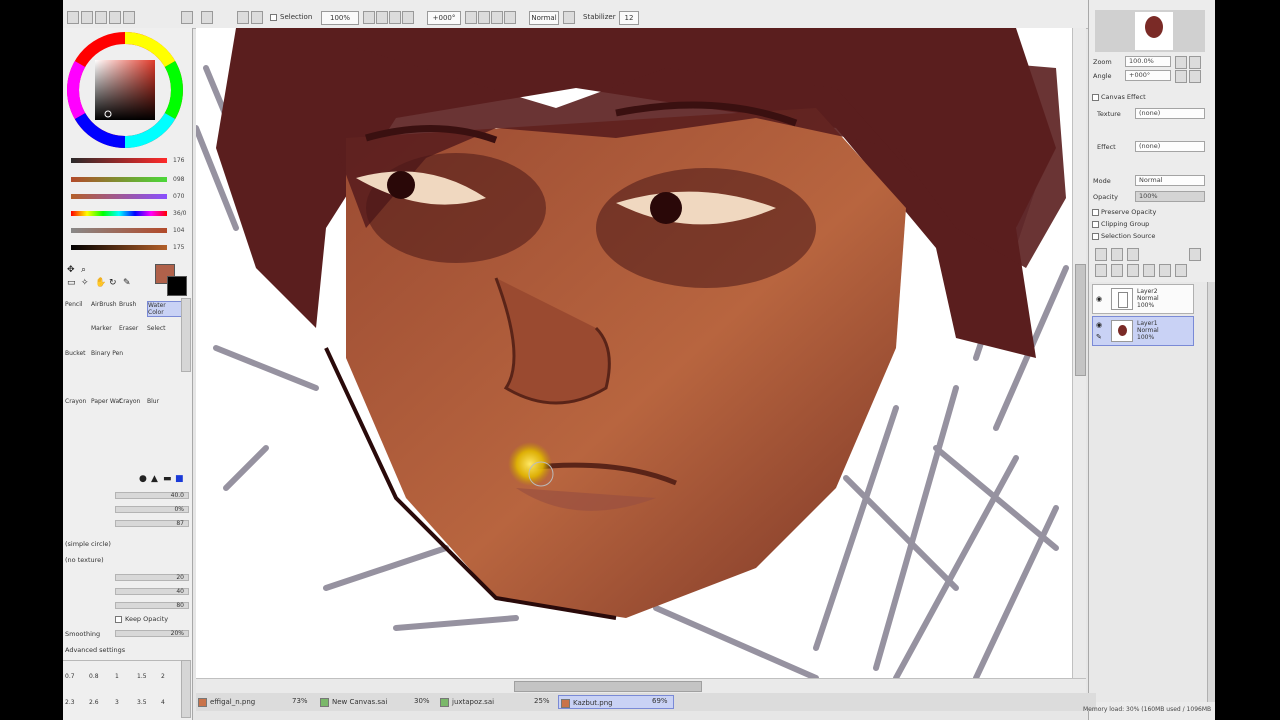 Image resolution: width=1280 pixels, height=720 pixels. What do you see at coordinates (71, 270) in the screenshot?
I see `move-icon: ✥` at bounding box center [71, 270].